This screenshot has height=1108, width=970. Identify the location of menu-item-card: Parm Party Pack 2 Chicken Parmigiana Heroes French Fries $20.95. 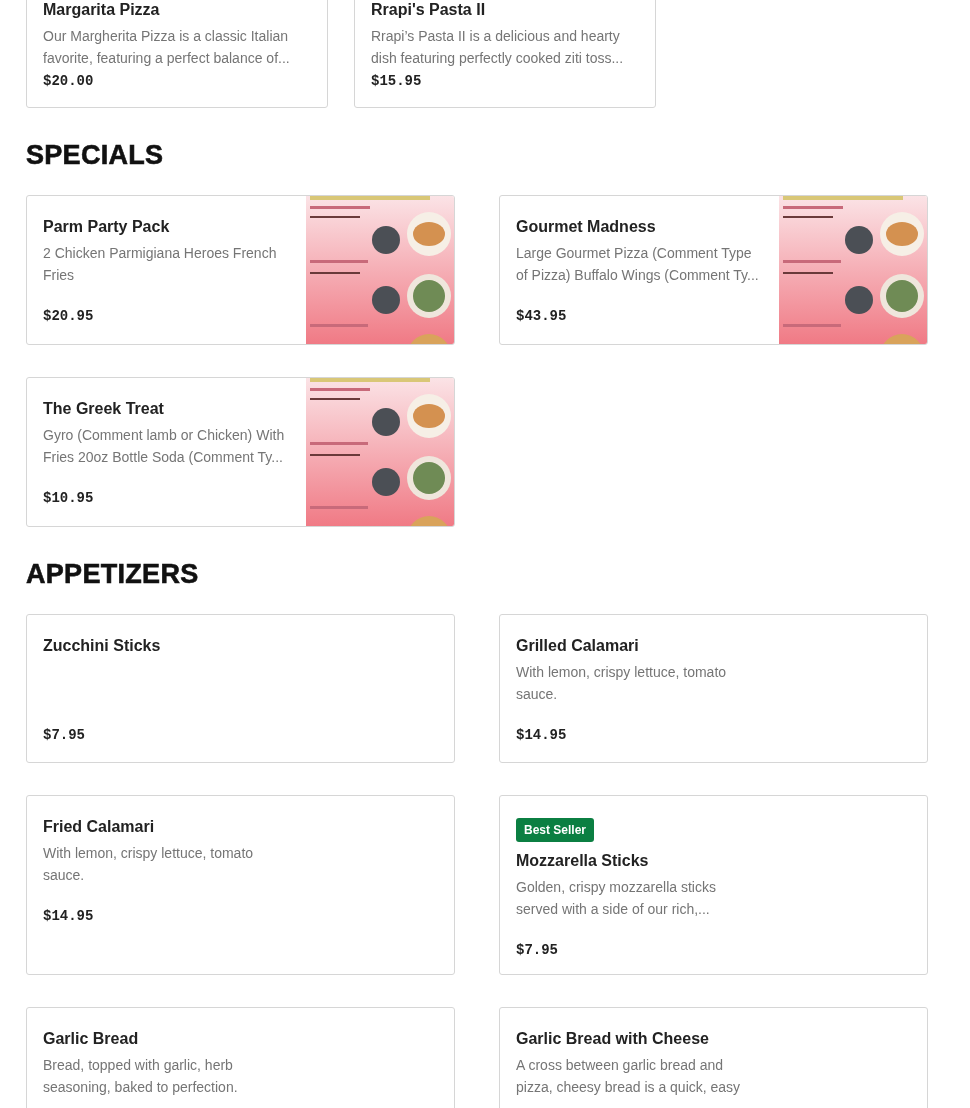
(240, 270).